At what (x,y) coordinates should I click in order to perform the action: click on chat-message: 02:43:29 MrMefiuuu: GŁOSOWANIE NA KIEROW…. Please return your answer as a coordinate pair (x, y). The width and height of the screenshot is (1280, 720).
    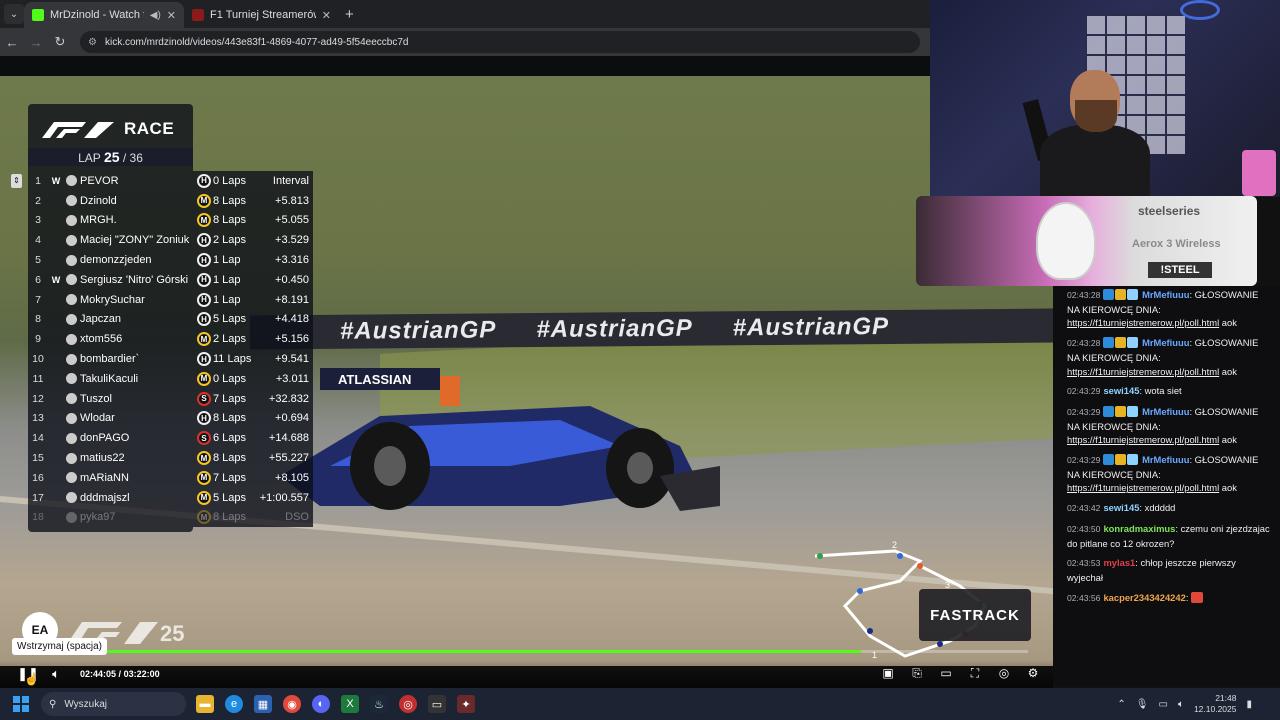
    Looking at the image, I should click on (1163, 474).